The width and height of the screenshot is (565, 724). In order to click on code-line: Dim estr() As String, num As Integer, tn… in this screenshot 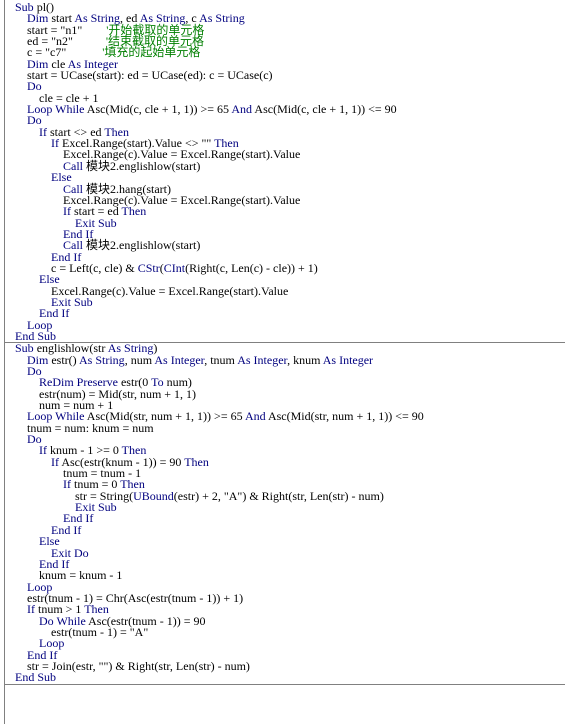, I will do `click(285, 359)`.